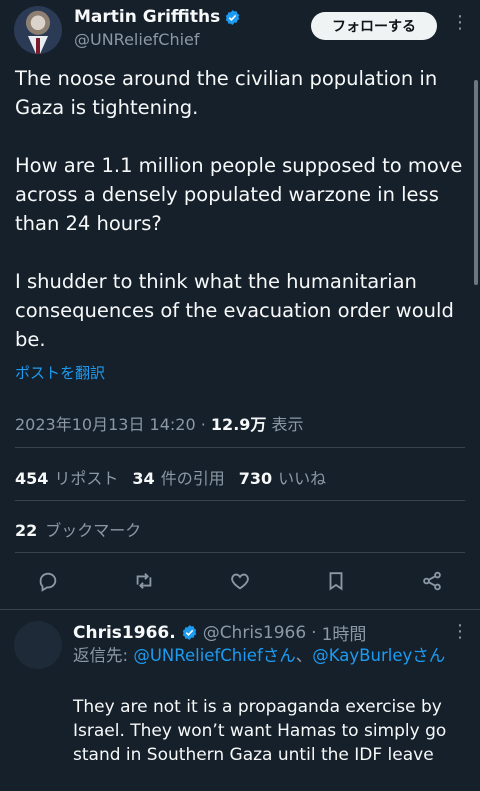  What do you see at coordinates (336, 581) in the screenshot?
I see `bookmark-icon` at bounding box center [336, 581].